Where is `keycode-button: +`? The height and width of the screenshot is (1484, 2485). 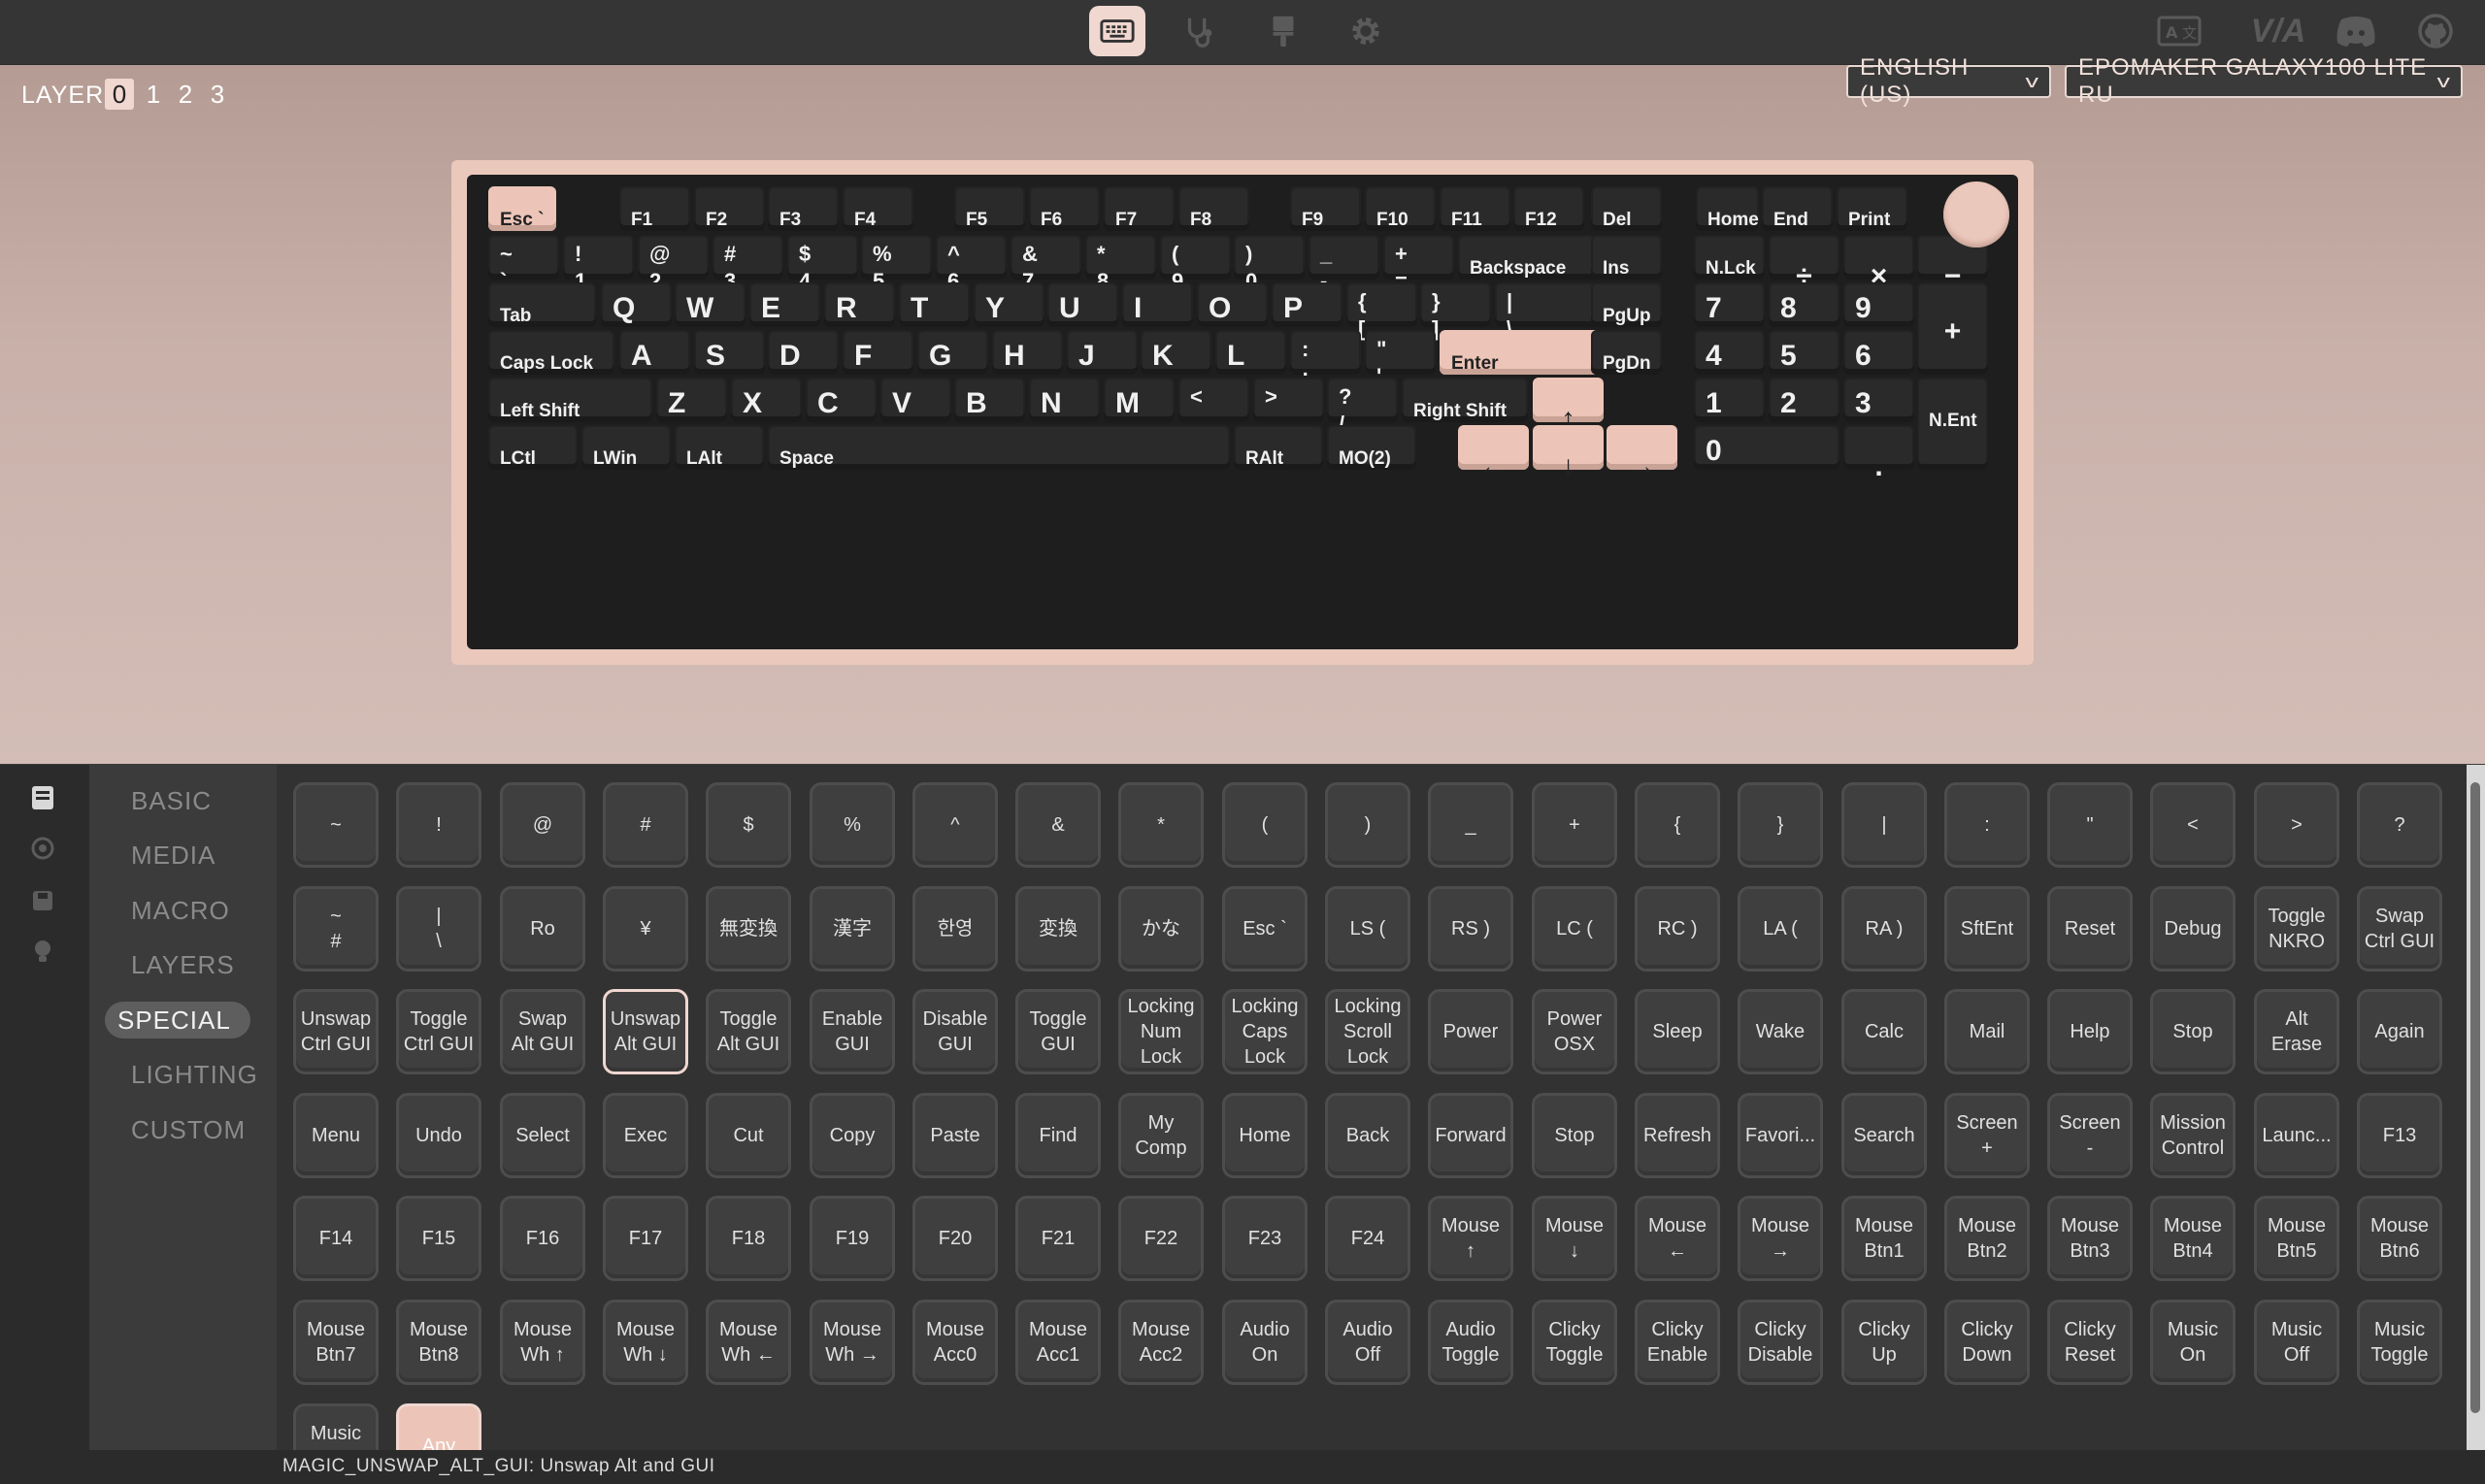
keycode-button: + is located at coordinates (1575, 825).